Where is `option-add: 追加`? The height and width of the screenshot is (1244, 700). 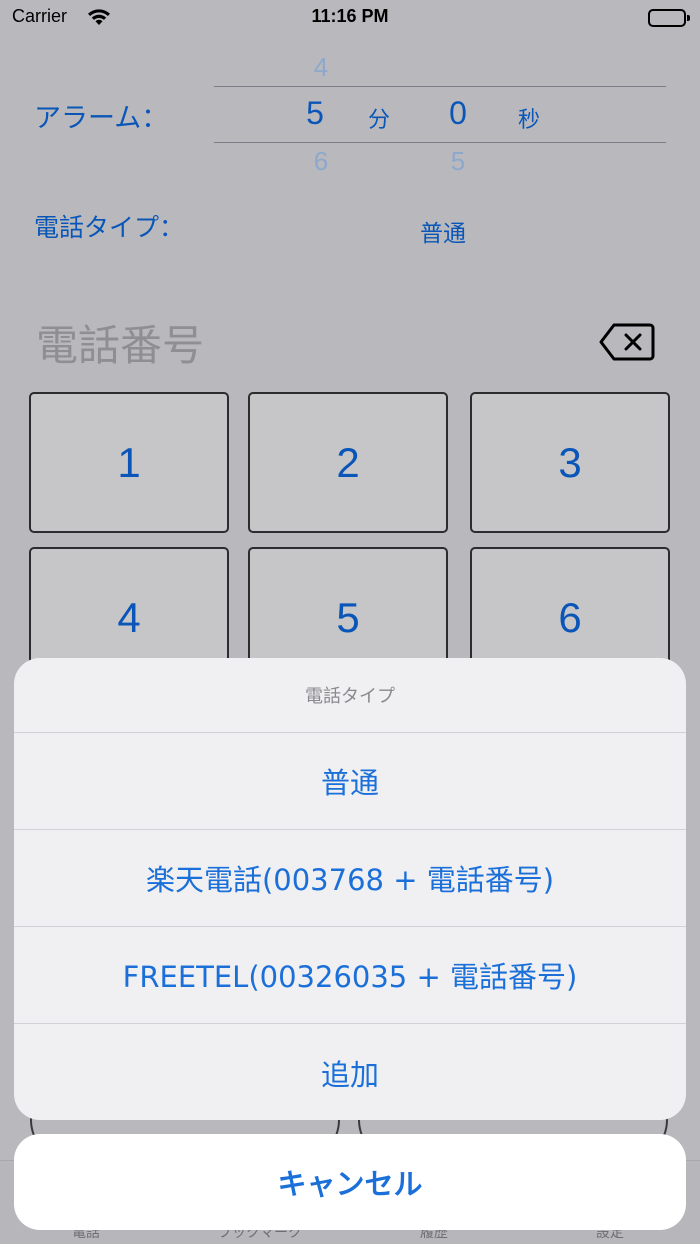 option-add: 追加 is located at coordinates (350, 1072).